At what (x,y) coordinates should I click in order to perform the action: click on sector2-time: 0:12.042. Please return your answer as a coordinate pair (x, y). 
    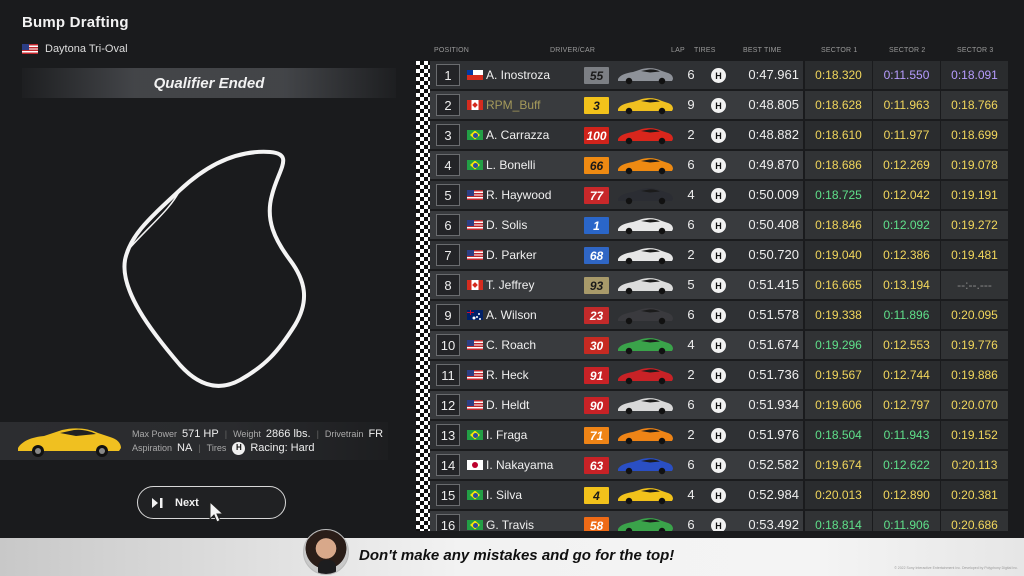
    Looking at the image, I should click on (906, 195).